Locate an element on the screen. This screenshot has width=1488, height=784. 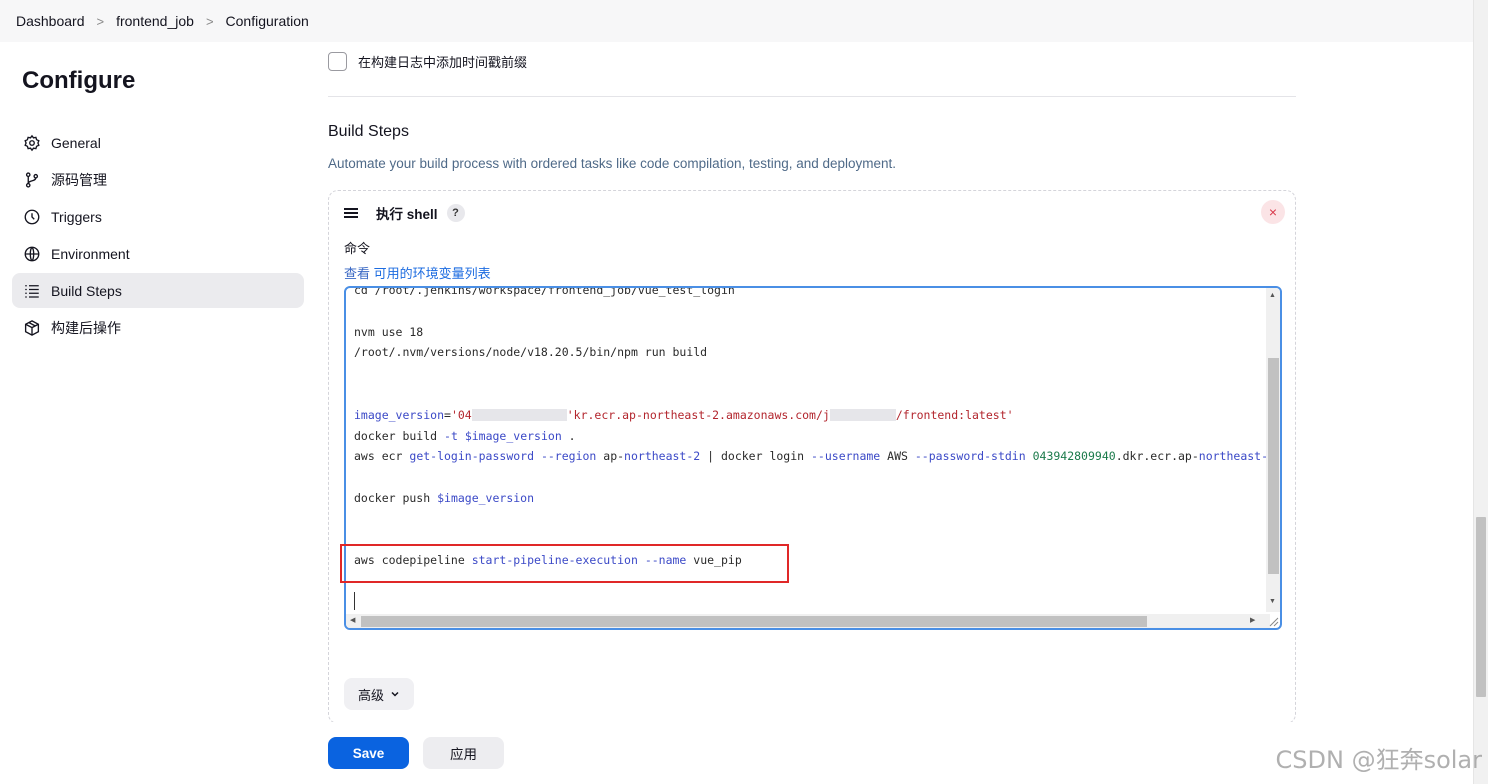
sidebar-item-build-steps: Build Steps is located at coordinates (158, 290).